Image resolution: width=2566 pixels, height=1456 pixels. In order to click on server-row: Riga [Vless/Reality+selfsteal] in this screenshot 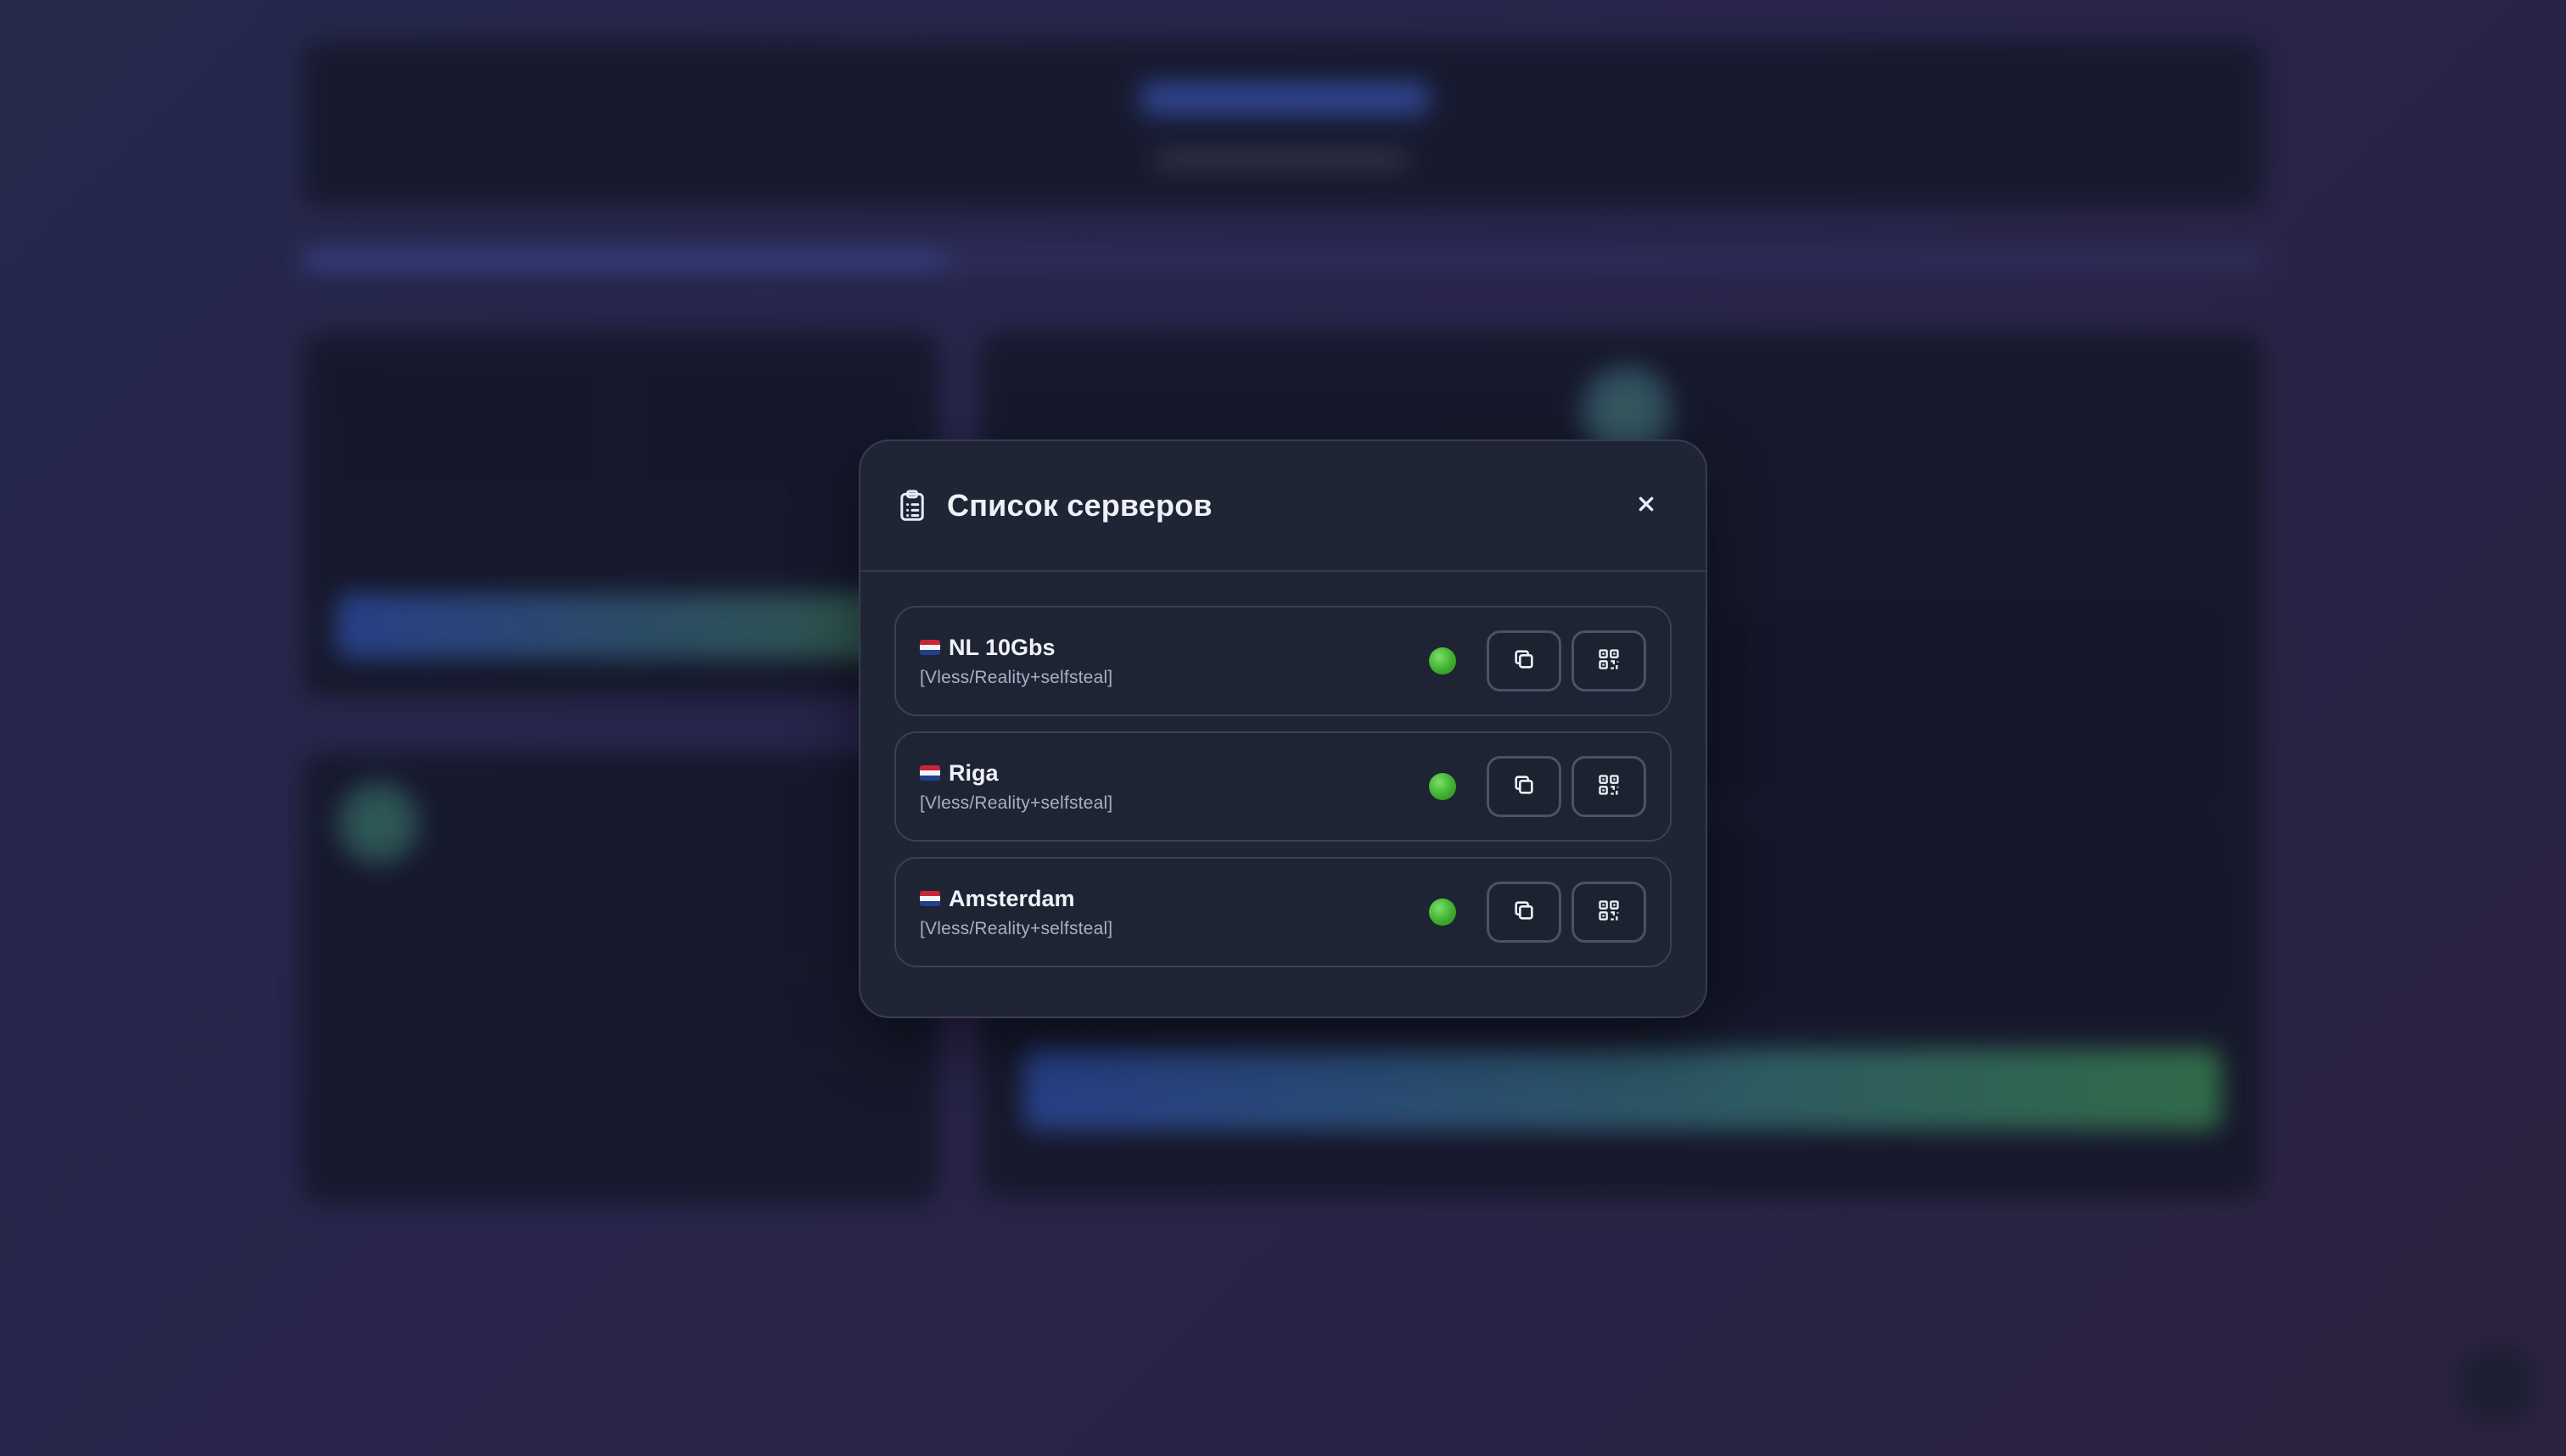, I will do `click(1283, 786)`.